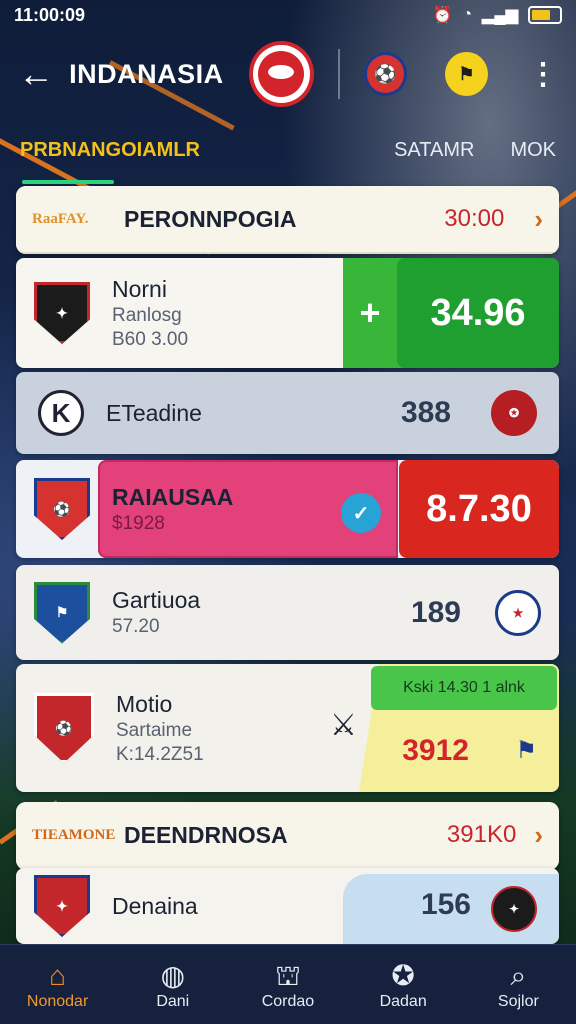  I want to click on status-time: 11:00:09, so click(50, 14).